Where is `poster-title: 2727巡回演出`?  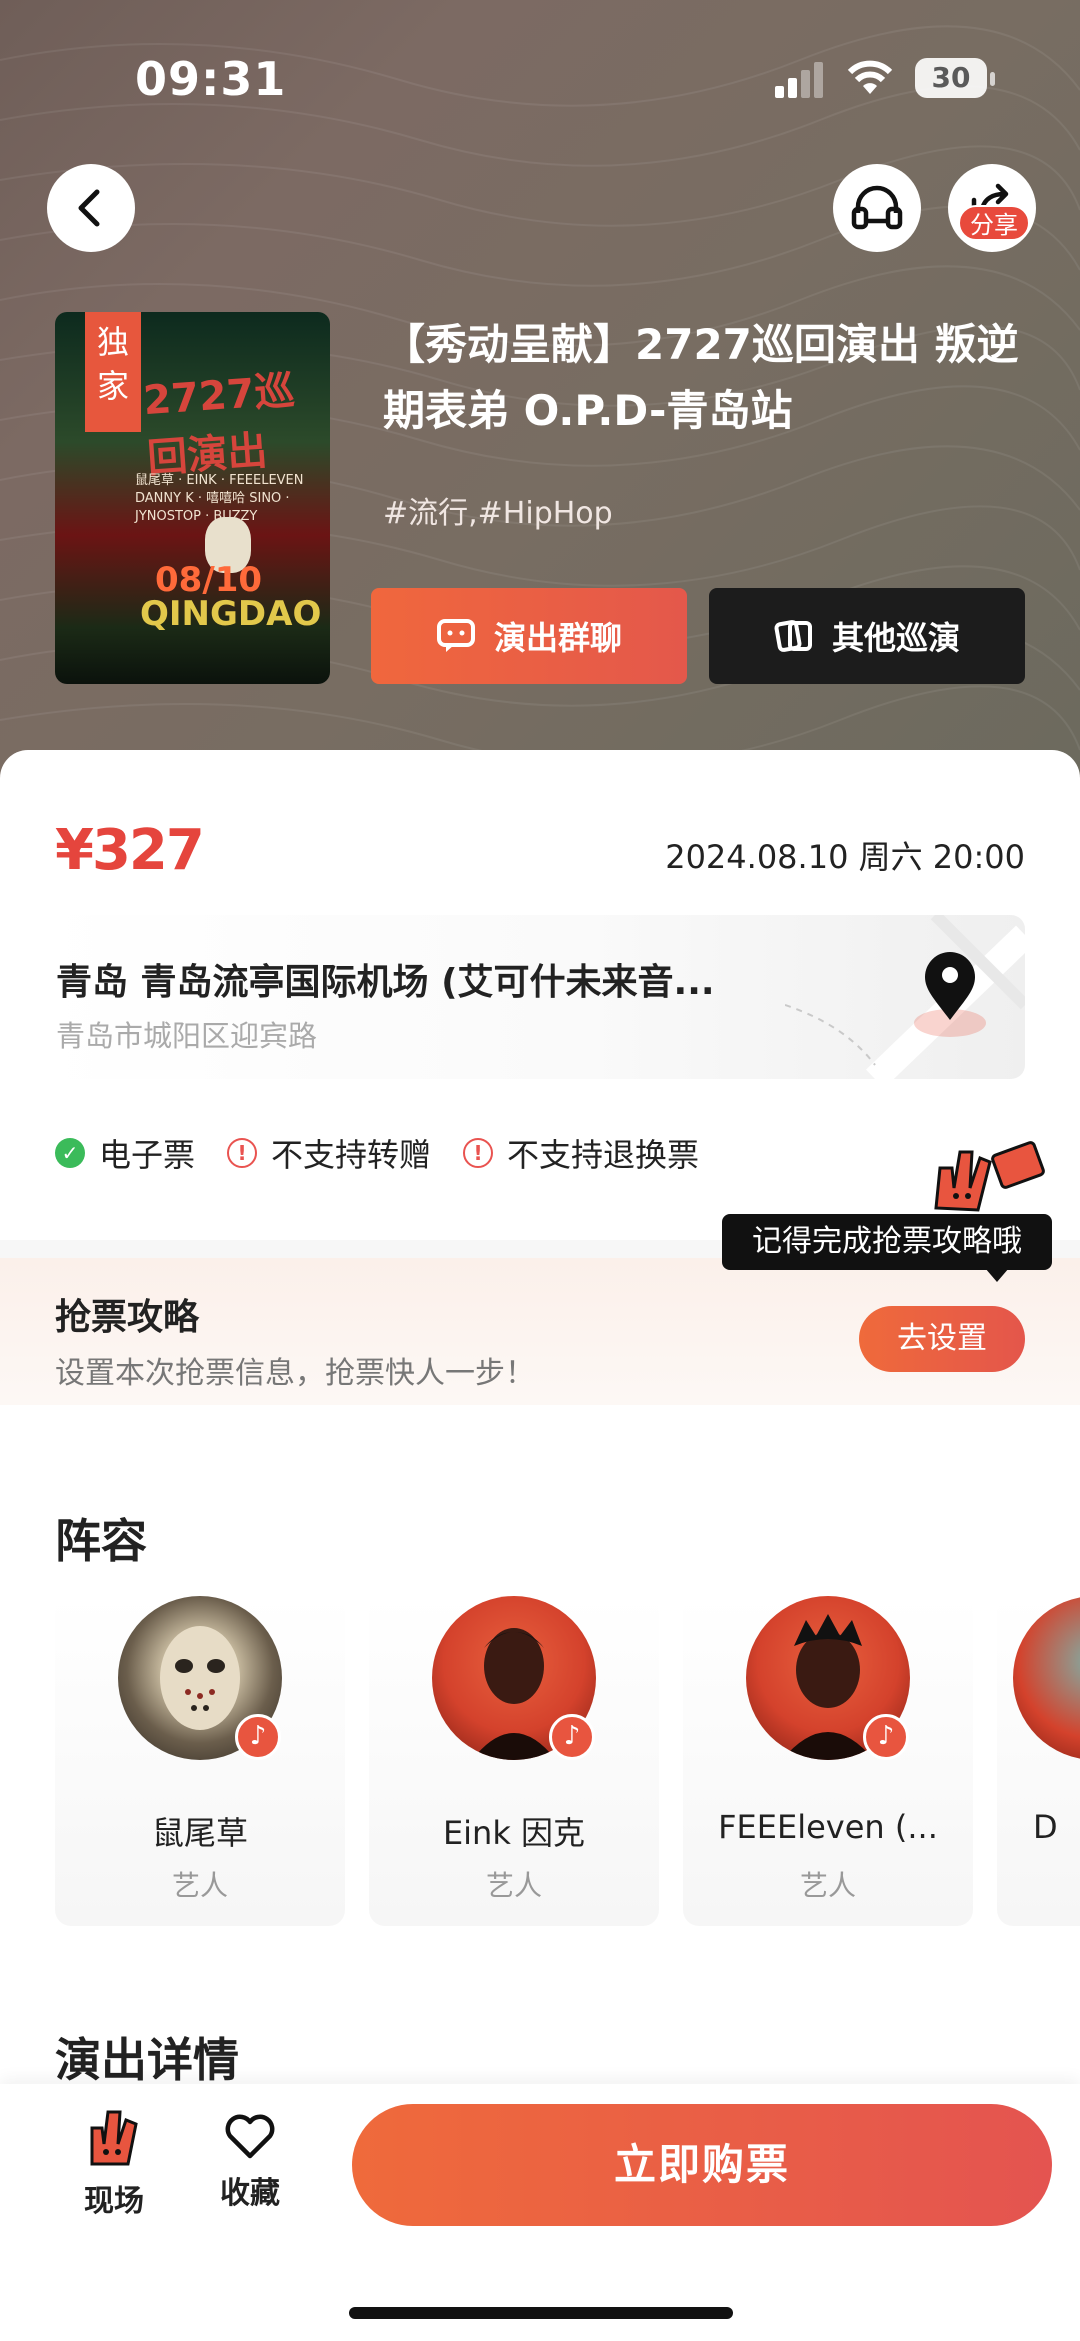
poster-title: 2727巡回演出 is located at coordinates (219, 425).